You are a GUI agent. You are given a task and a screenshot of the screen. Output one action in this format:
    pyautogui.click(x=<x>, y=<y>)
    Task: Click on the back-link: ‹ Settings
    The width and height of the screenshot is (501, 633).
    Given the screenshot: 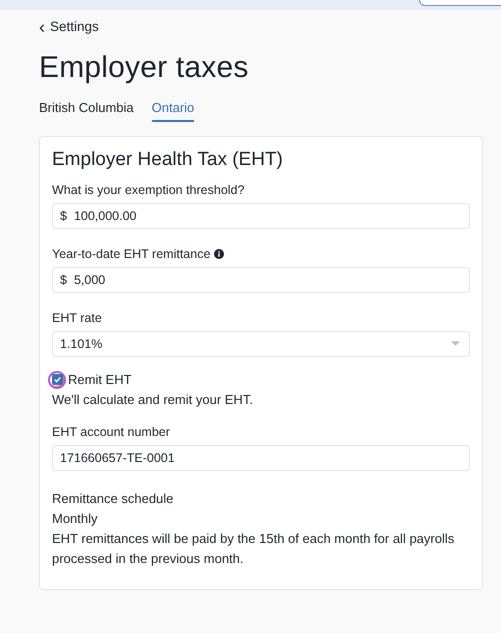 What is the action you would take?
    pyautogui.click(x=69, y=26)
    